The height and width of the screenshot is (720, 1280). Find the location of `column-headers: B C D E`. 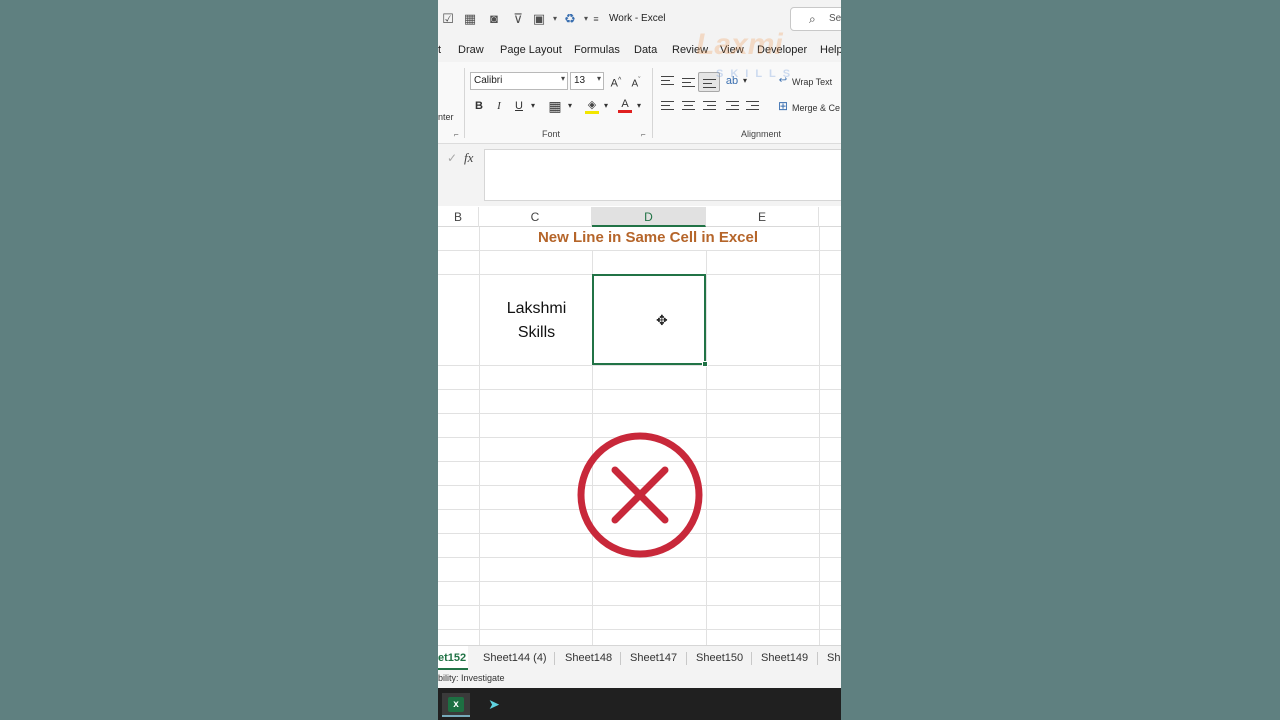

column-headers: B C D E is located at coordinates (639, 217).